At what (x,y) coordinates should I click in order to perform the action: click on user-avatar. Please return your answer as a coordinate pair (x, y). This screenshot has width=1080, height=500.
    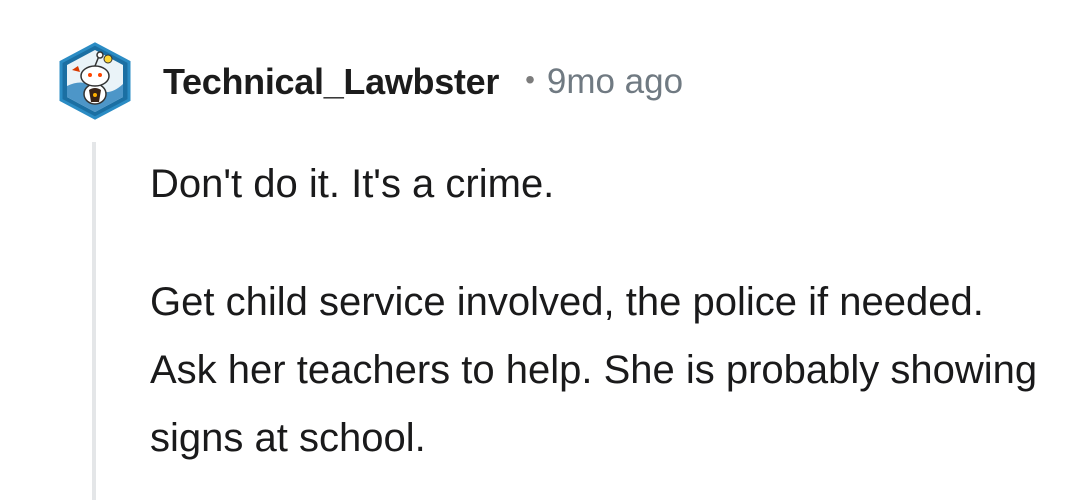
    Looking at the image, I should click on (95, 81).